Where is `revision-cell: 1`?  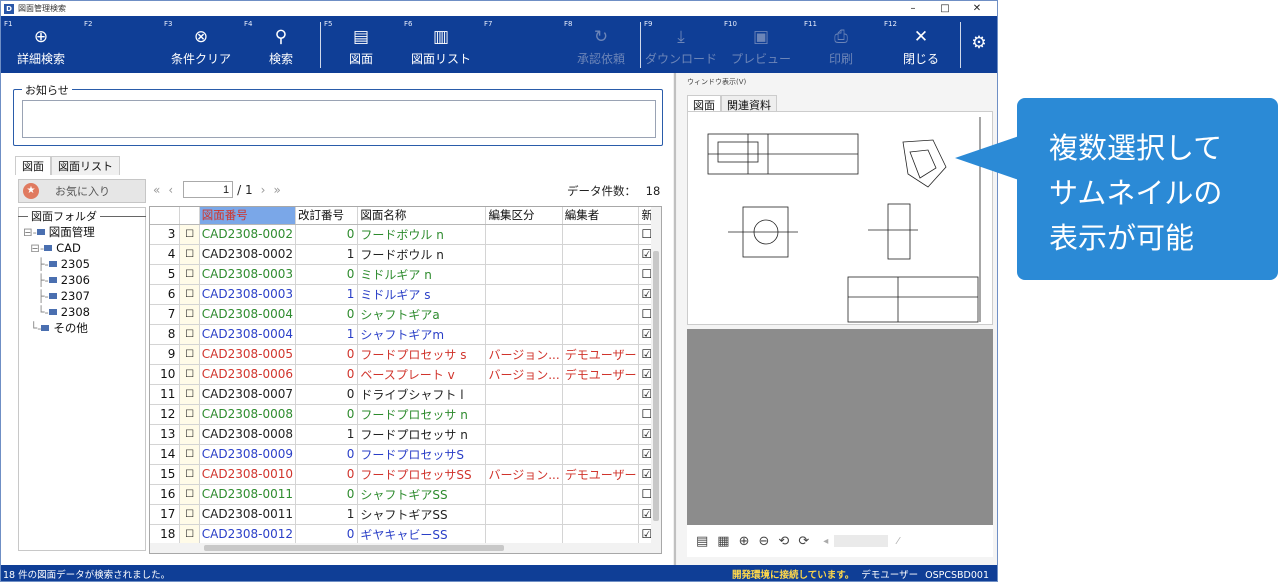
revision-cell: 1 is located at coordinates (327, 434).